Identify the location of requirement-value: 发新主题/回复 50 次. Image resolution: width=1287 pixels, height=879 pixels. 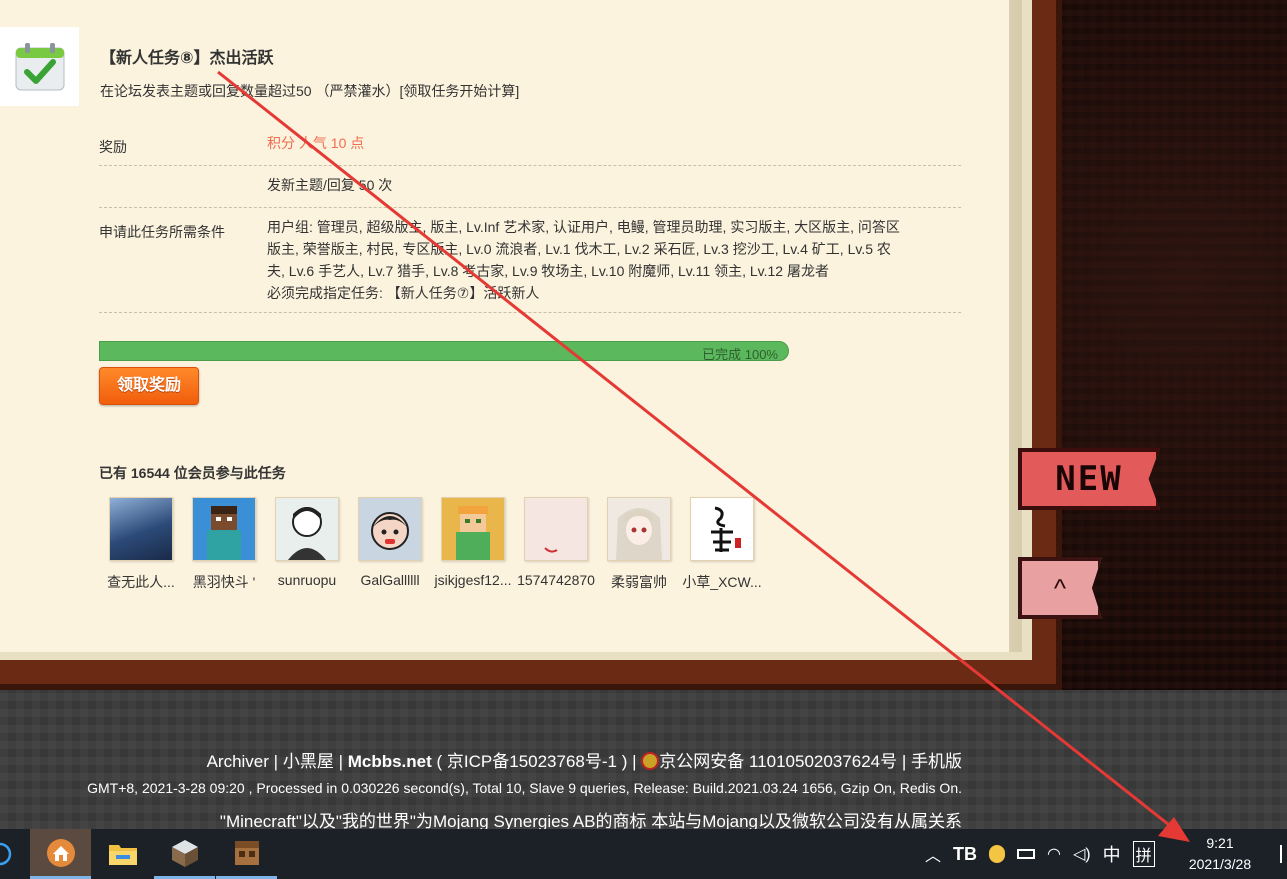
(330, 185).